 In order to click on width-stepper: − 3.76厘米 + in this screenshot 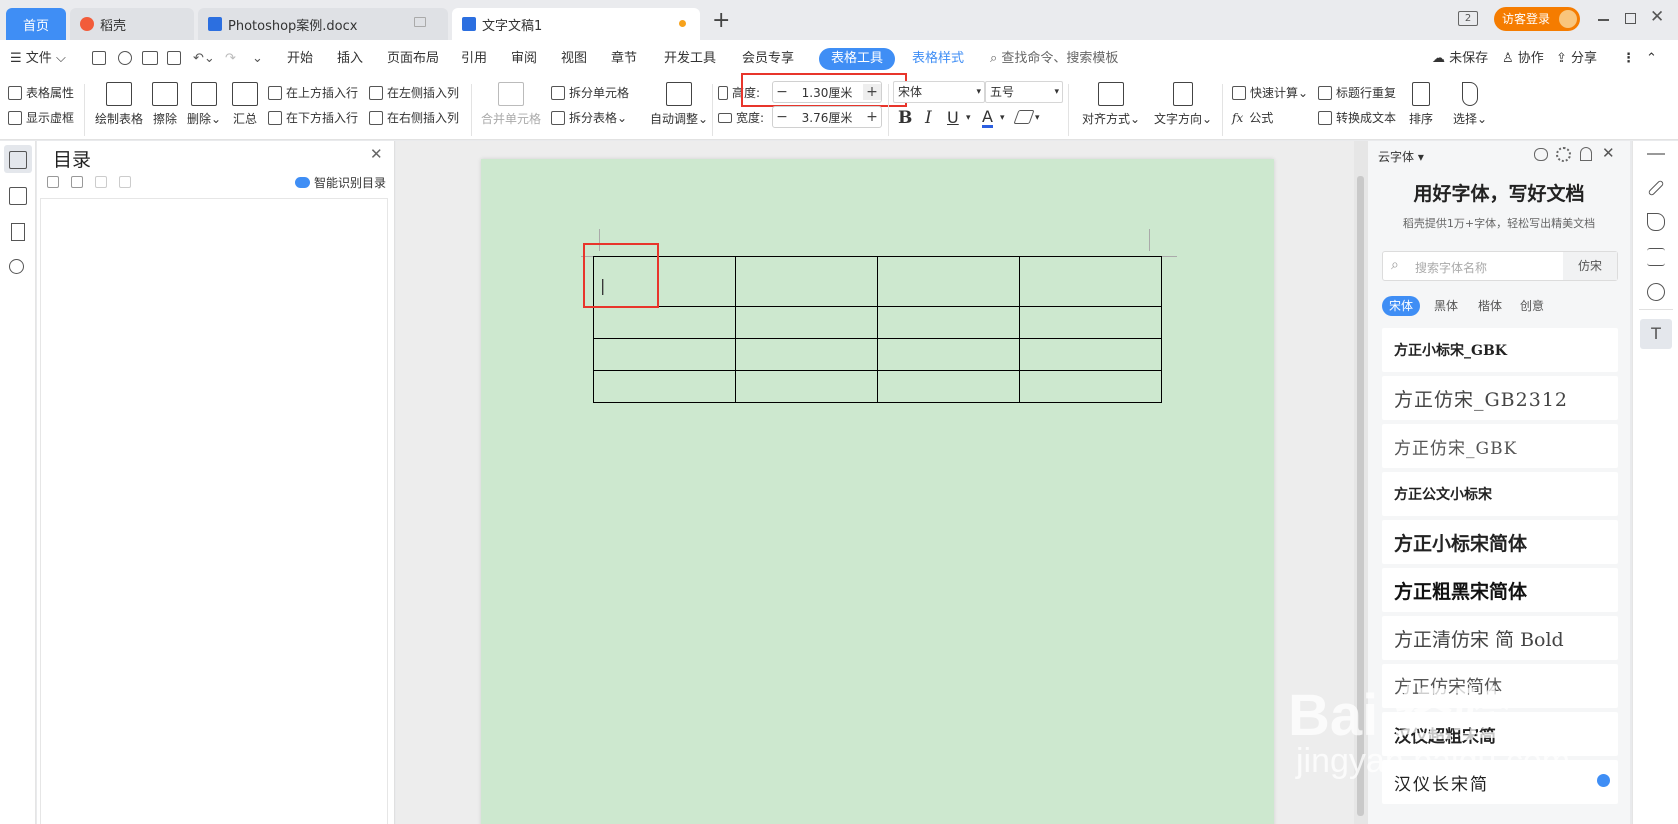, I will do `click(827, 117)`.